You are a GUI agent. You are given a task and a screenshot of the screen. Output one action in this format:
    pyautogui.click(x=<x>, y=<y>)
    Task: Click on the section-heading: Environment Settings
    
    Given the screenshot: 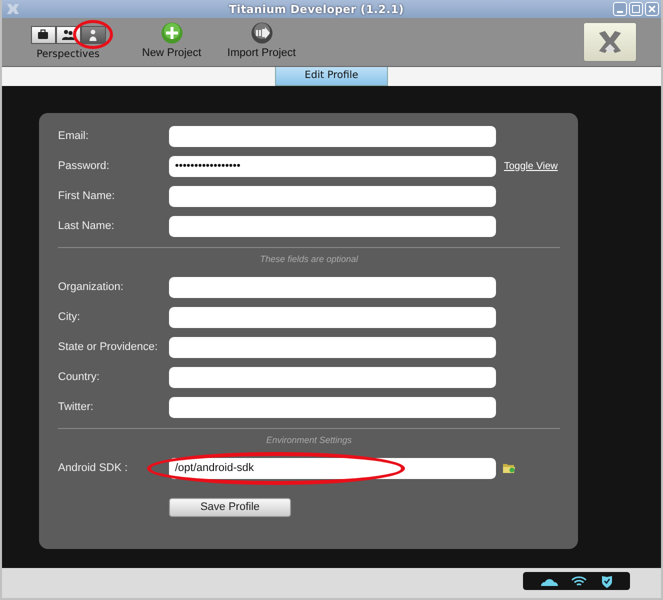 What is the action you would take?
    pyautogui.click(x=309, y=440)
    